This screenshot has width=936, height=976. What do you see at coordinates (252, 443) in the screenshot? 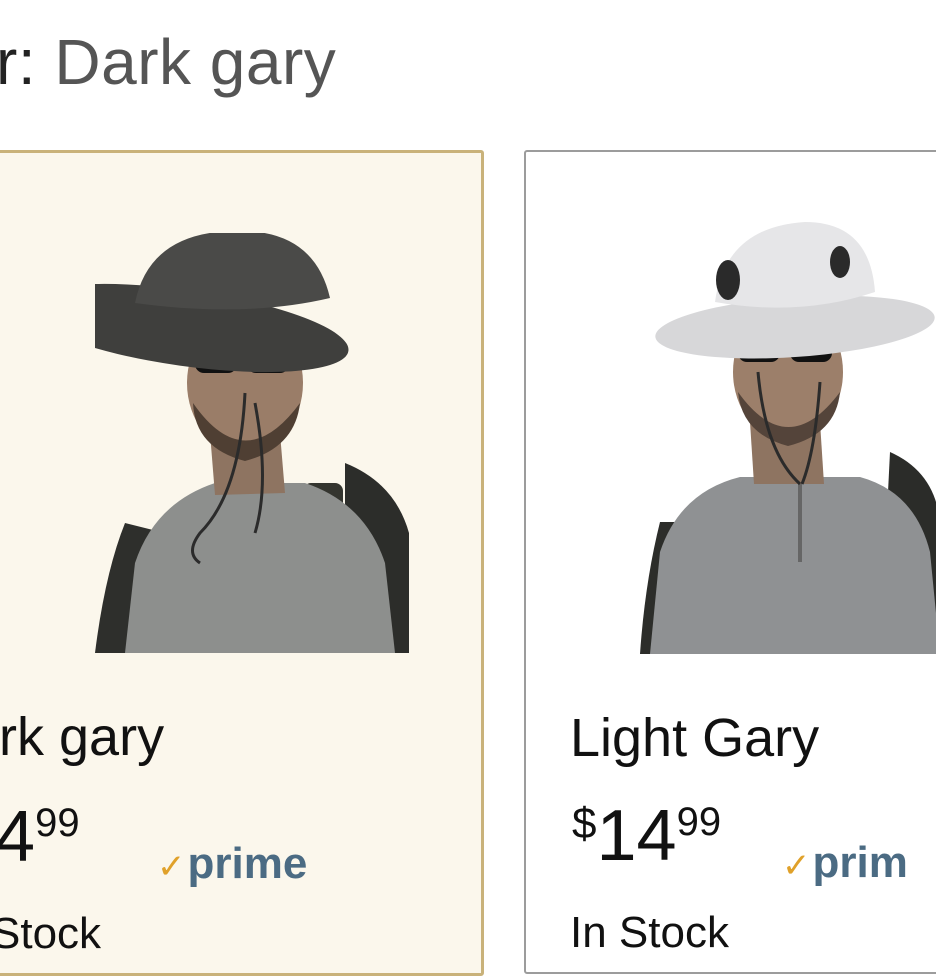
I see `product-image-dark-hat` at bounding box center [252, 443].